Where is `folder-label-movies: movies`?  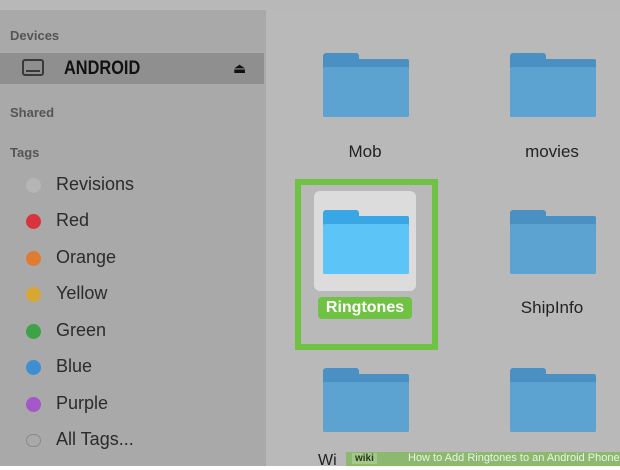
folder-label-movies: movies is located at coordinates (552, 152).